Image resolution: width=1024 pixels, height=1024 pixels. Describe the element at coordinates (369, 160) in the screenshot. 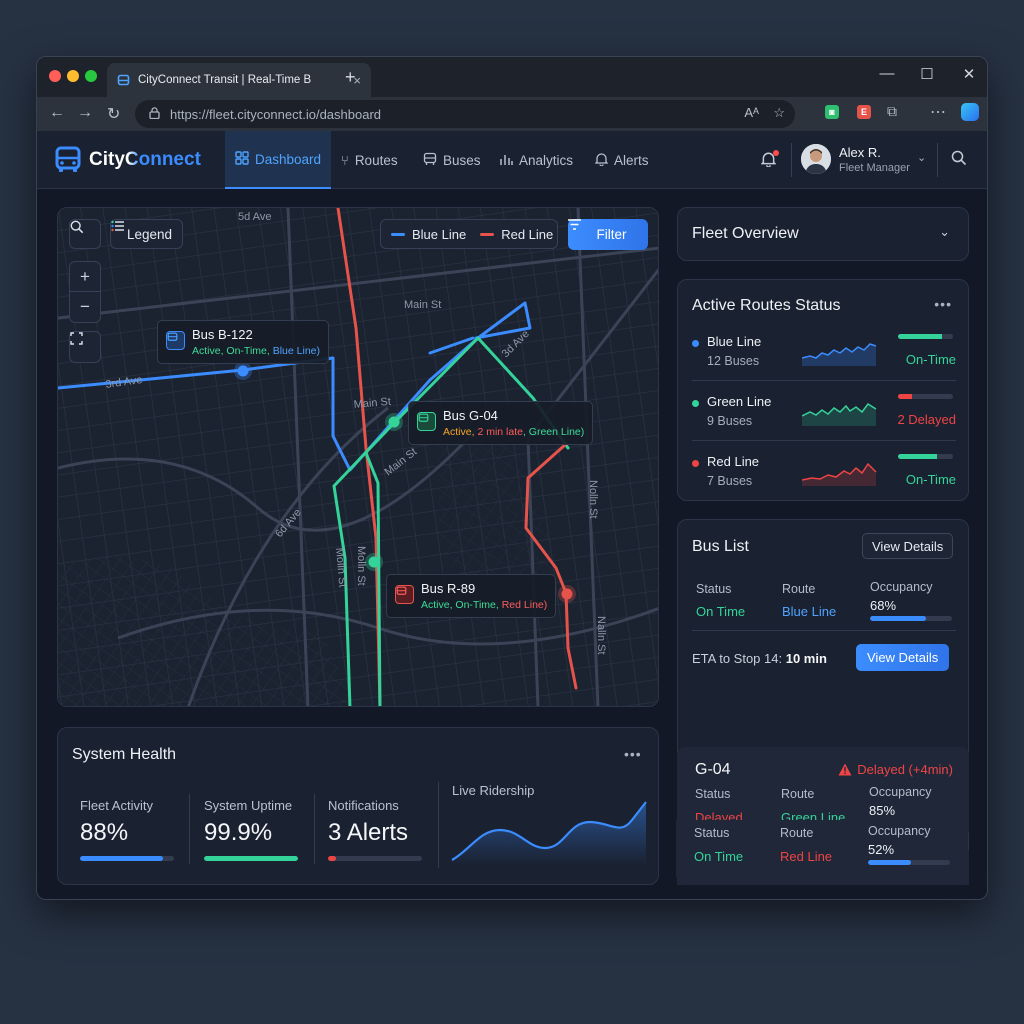

I see `nav-routes: ⑂ Routes` at that location.